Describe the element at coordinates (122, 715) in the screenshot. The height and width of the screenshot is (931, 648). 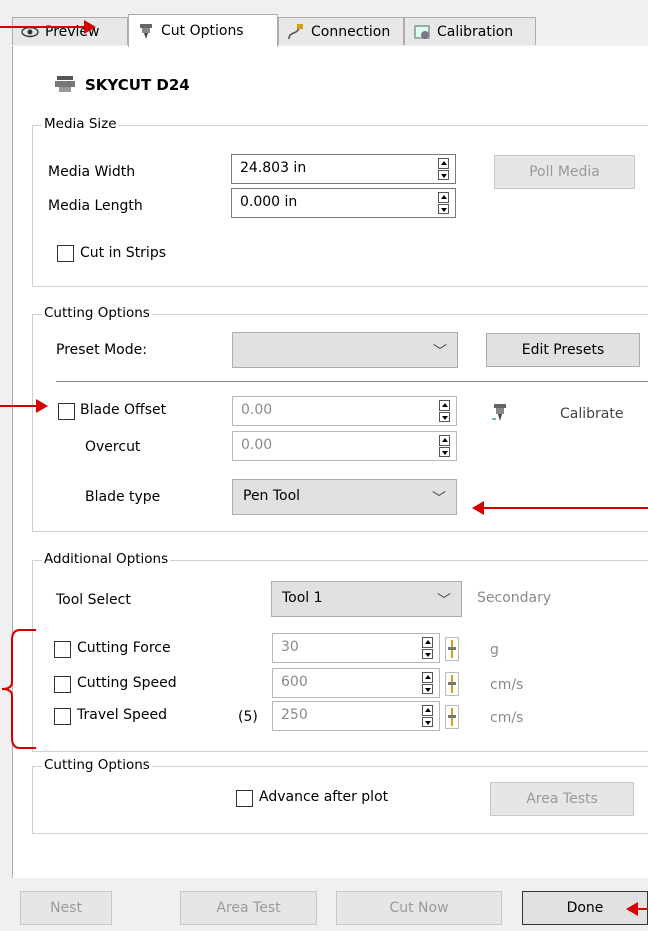
I see `travel-speed-label: Travel Speed` at that location.